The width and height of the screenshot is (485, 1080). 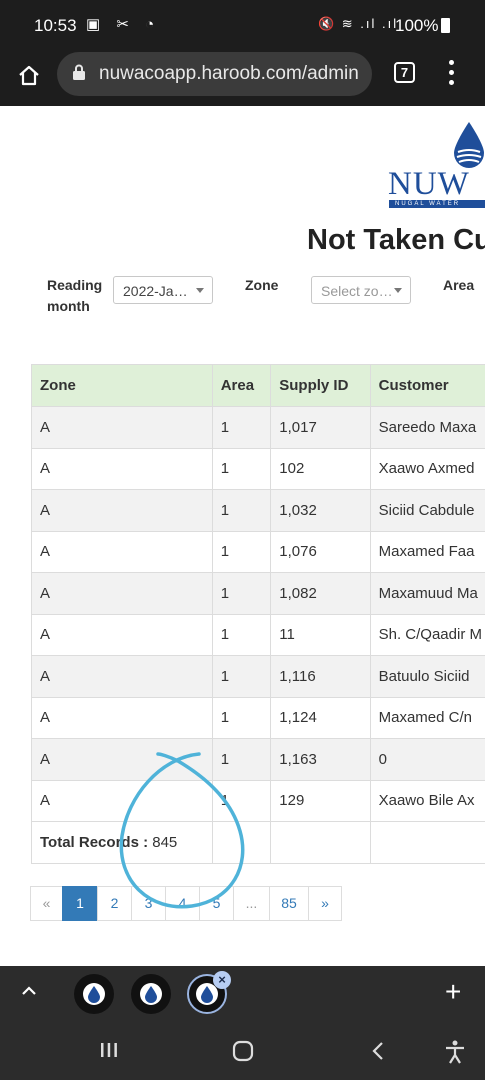 What do you see at coordinates (29, 991) in the screenshot?
I see `chevron-up-icon` at bounding box center [29, 991].